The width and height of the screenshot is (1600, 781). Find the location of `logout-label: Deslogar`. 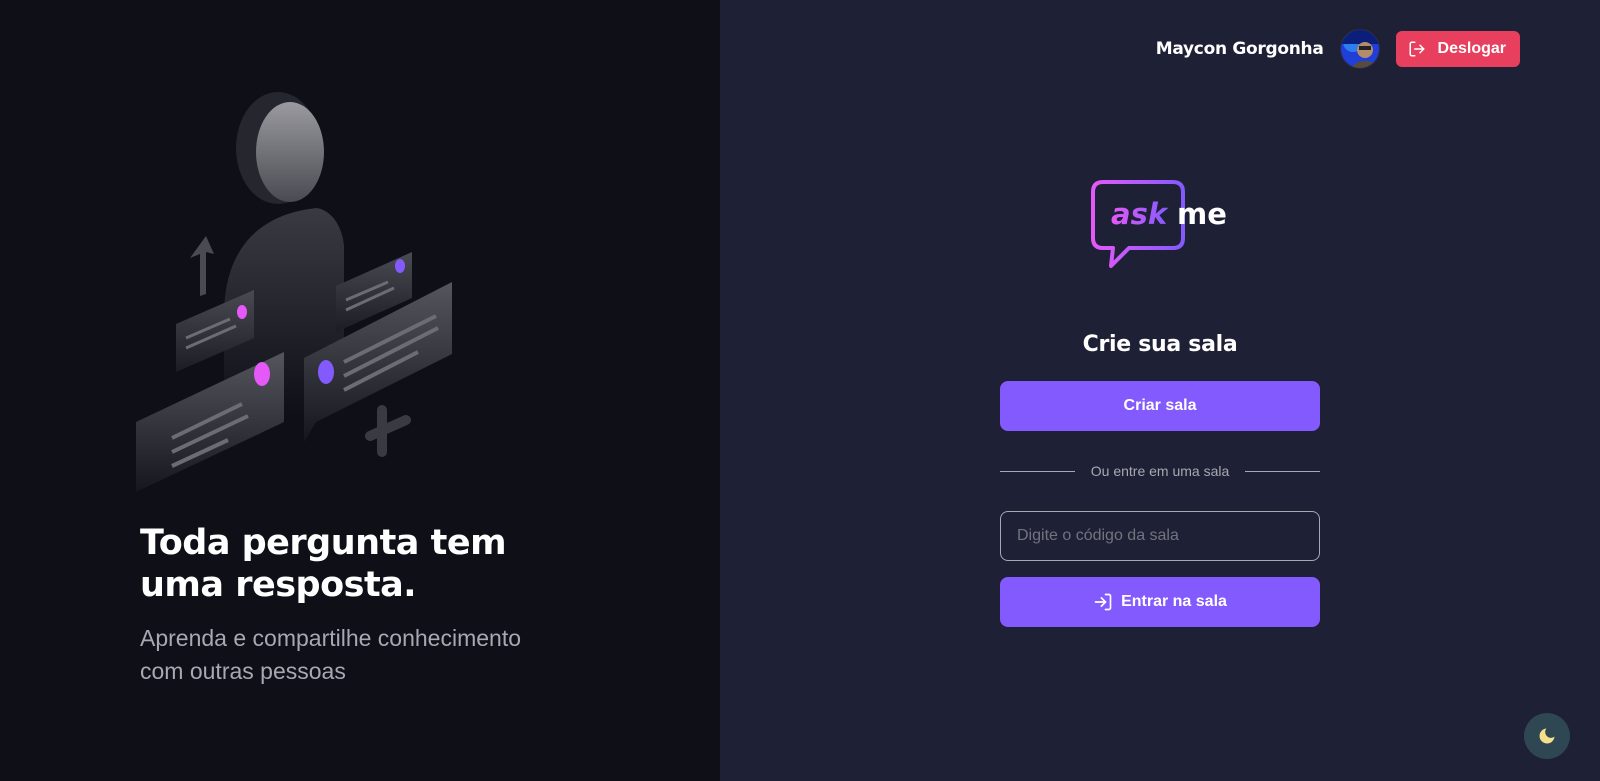

logout-label: Deslogar is located at coordinates (1471, 48).